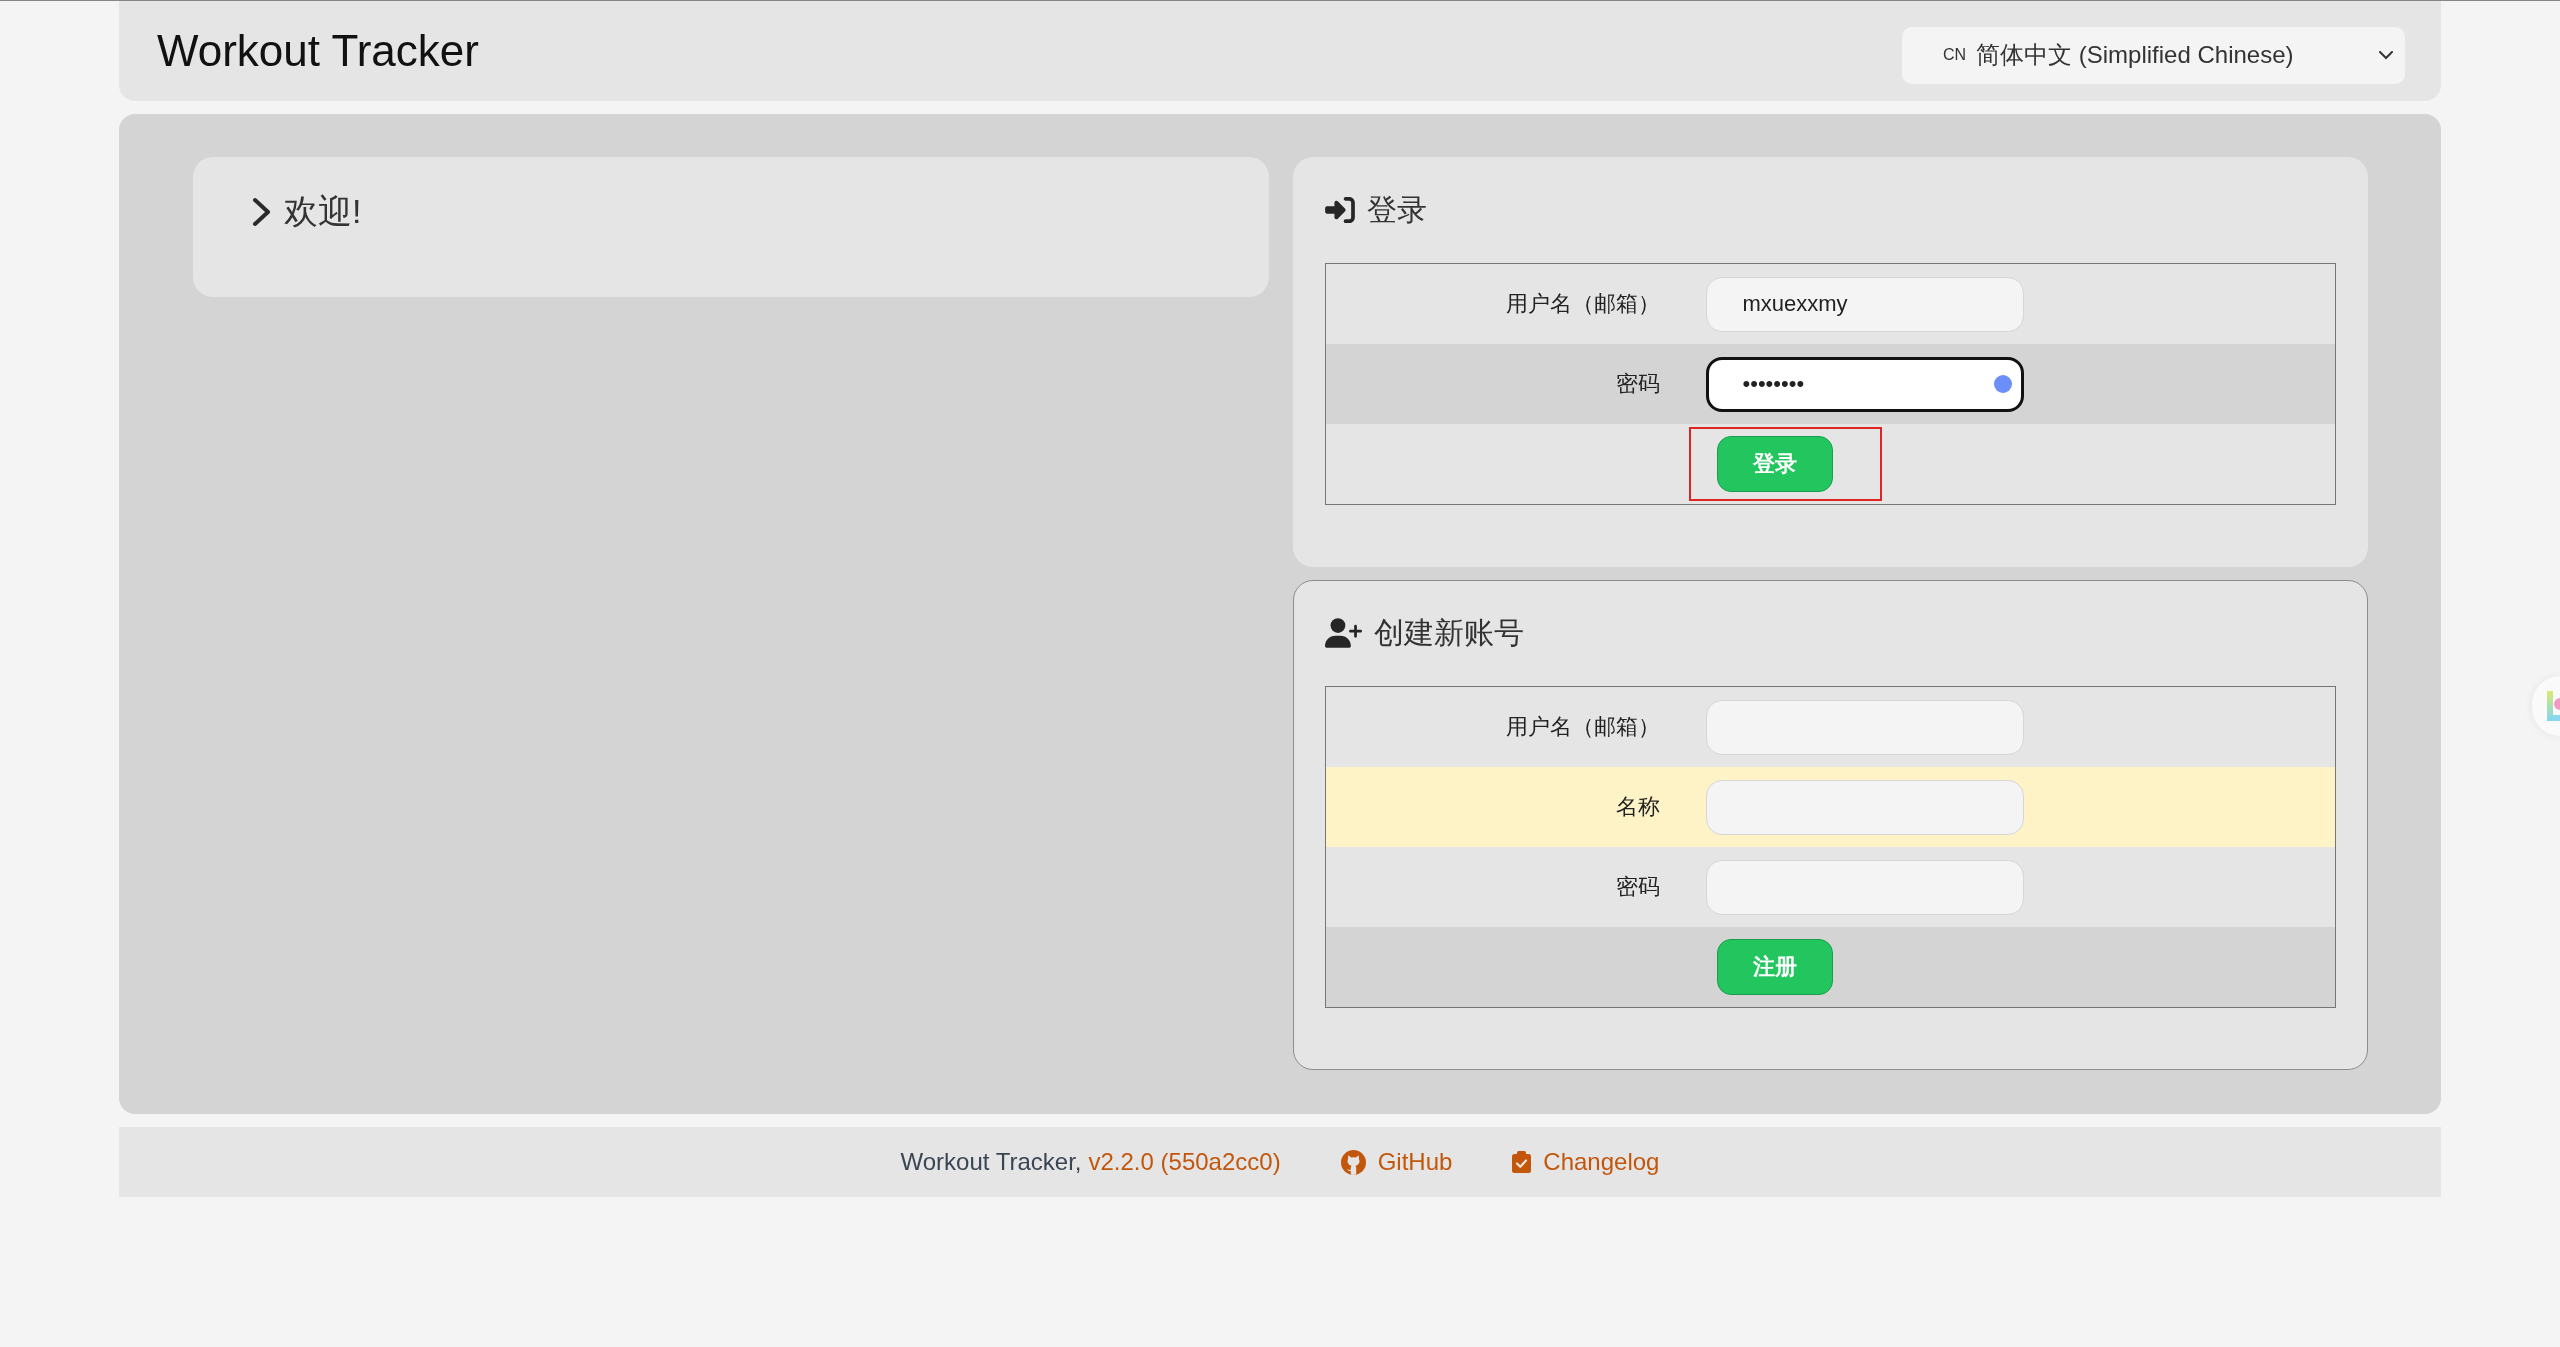  What do you see at coordinates (1396, 209) in the screenshot?
I see `card-title: 登录` at bounding box center [1396, 209].